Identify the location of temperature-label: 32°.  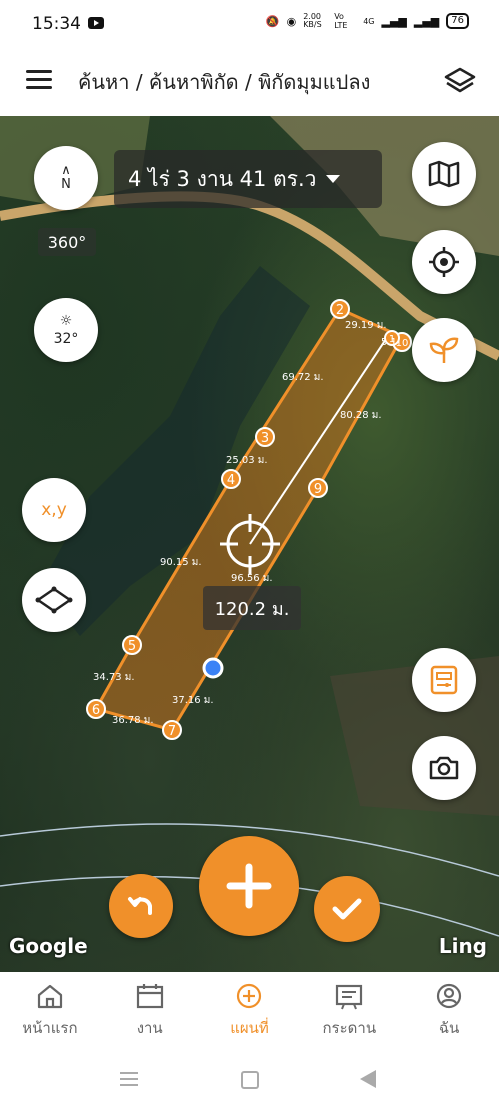
(66, 339).